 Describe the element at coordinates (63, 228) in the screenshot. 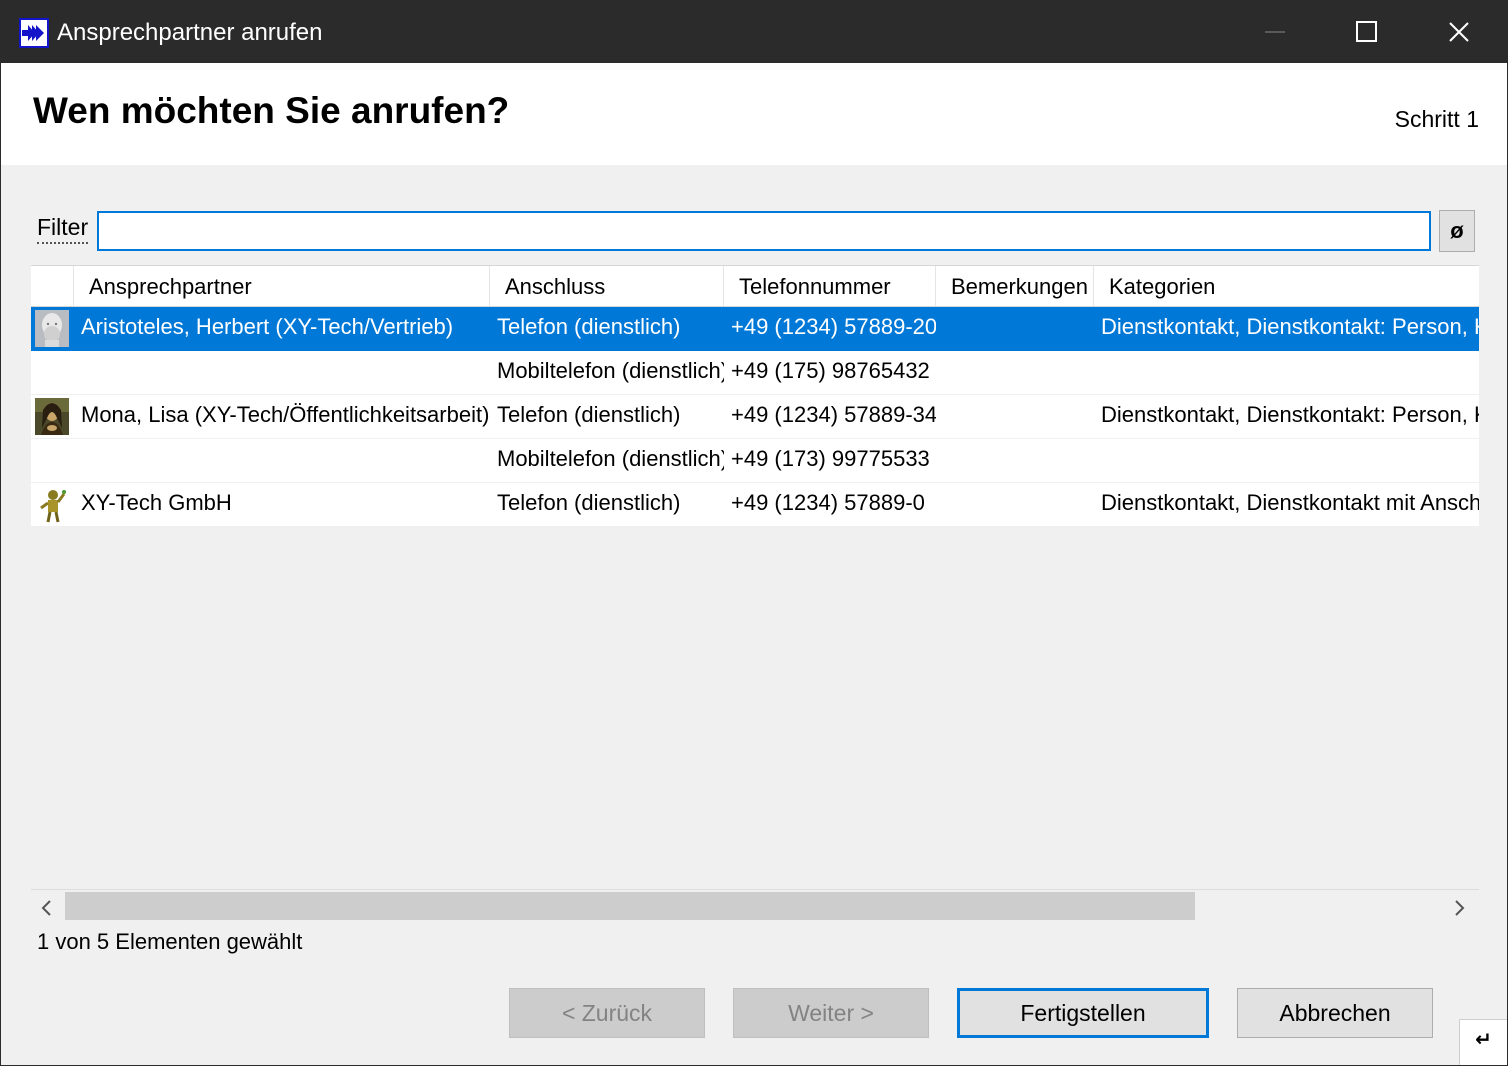

I see `filter-label: Filter` at that location.